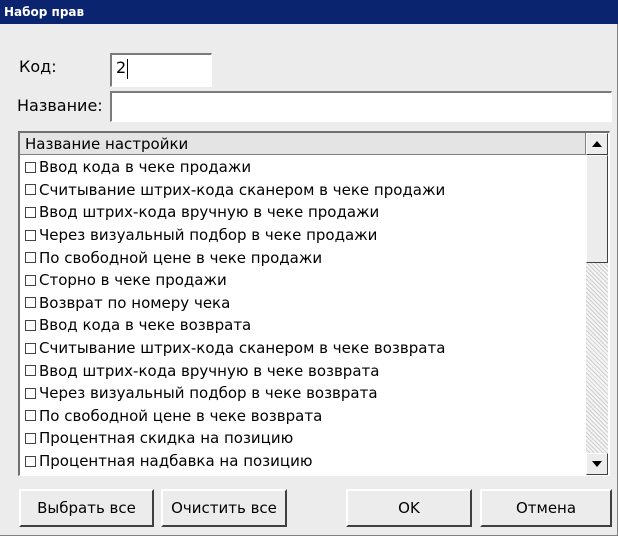  What do you see at coordinates (38, 66) in the screenshot?
I see `code-label: Код:` at bounding box center [38, 66].